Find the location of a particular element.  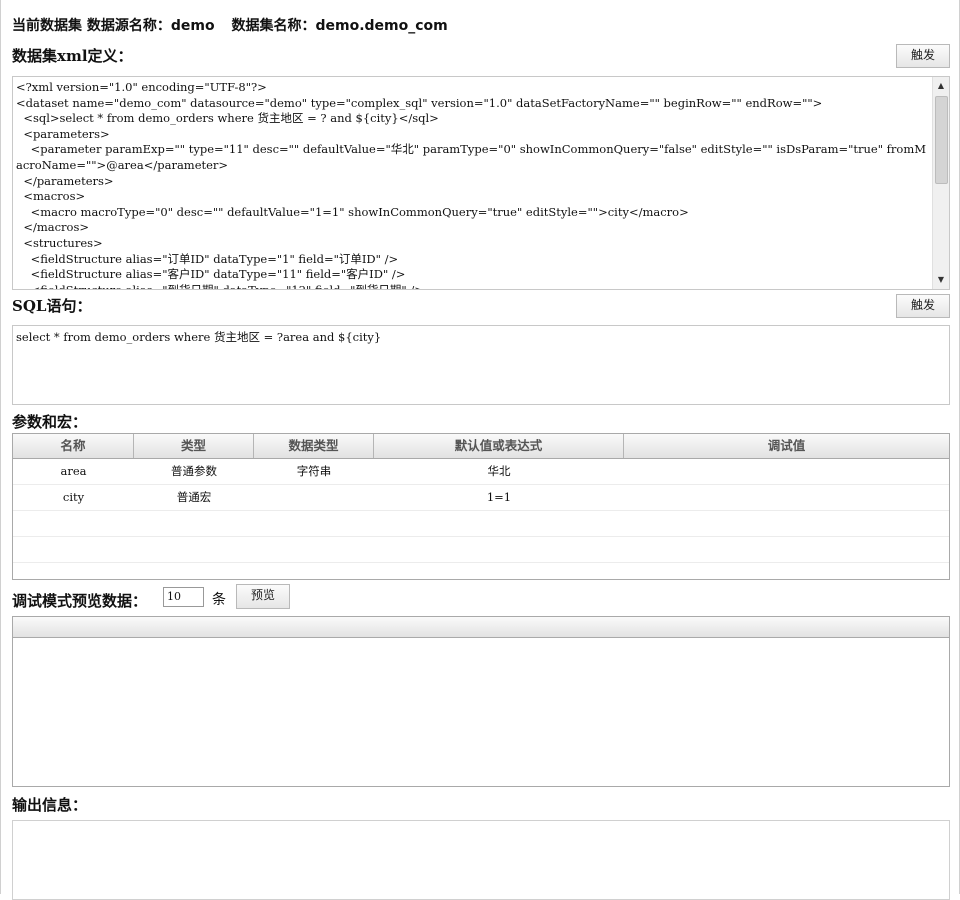

sql-section-title: SQL语句： is located at coordinates (52, 306).